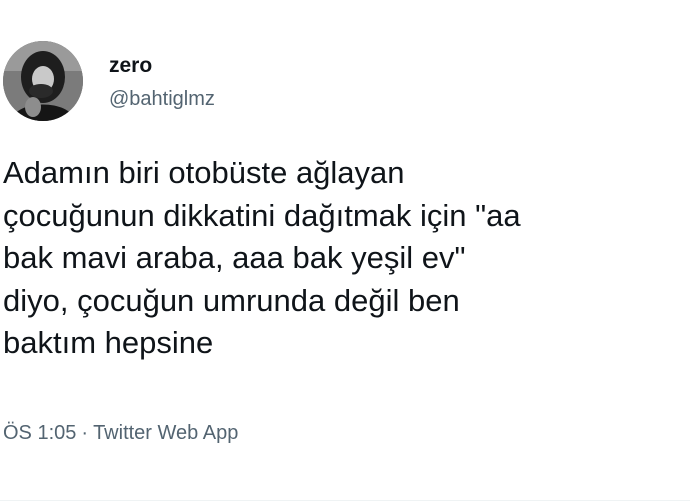  What do you see at coordinates (162, 99) in the screenshot?
I see `author-handle: @bahtiglmz` at bounding box center [162, 99].